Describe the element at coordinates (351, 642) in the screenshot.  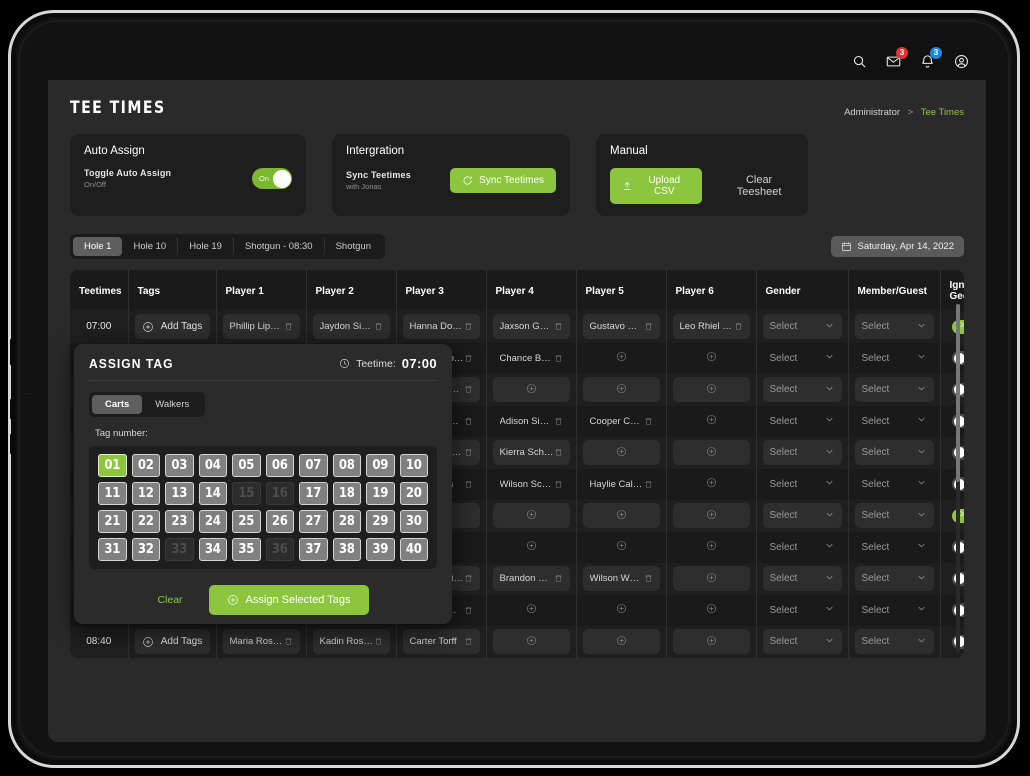
I see `player-cell: Kadin Rosser` at that location.